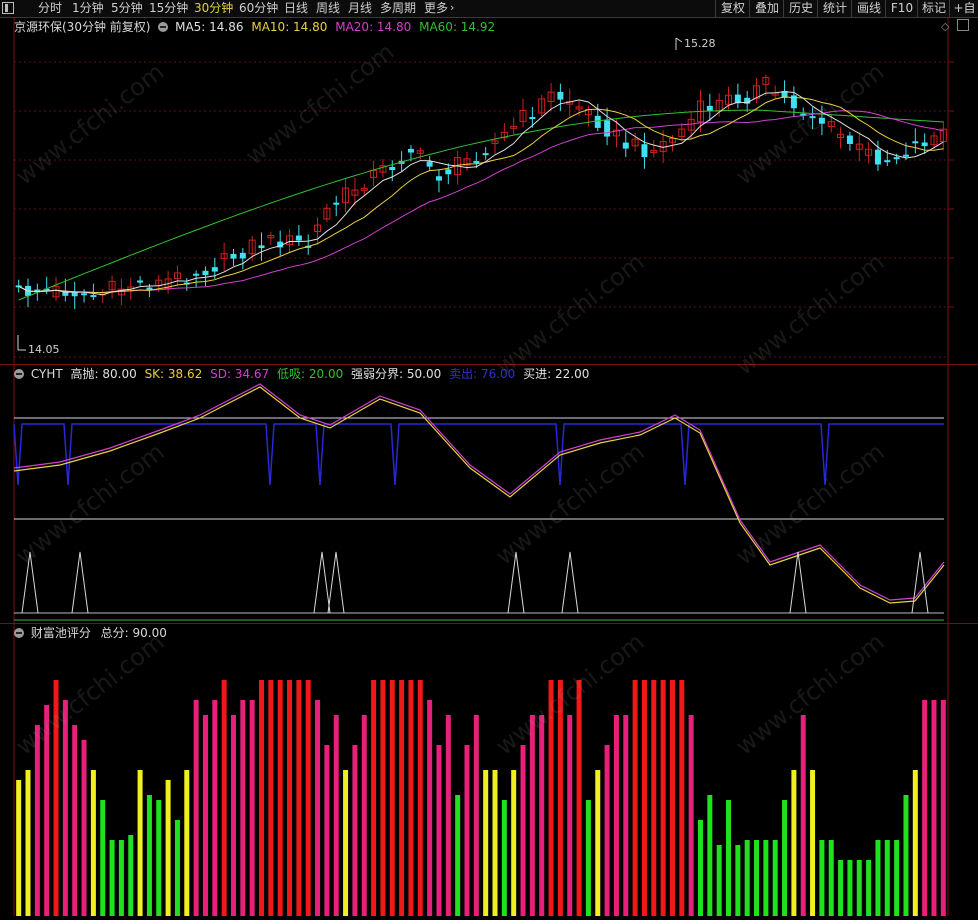 The height and width of the screenshot is (920, 978). What do you see at coordinates (963, 25) in the screenshot?
I see `maximize-icon` at bounding box center [963, 25].